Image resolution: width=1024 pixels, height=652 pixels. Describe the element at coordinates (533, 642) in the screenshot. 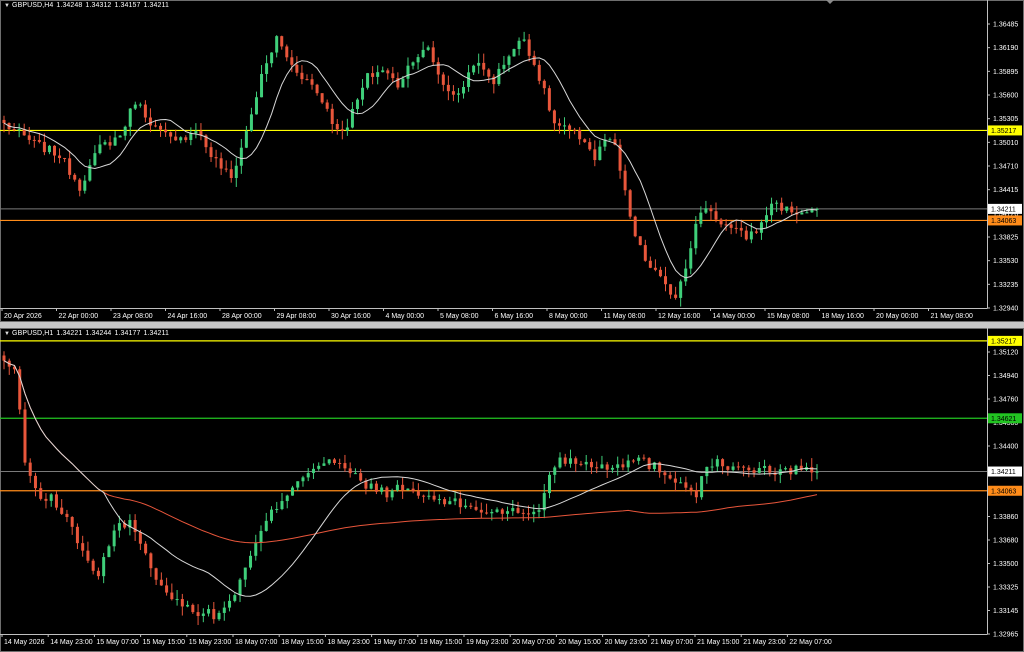

I see `x-tick-label: 20 May 07:00` at that location.